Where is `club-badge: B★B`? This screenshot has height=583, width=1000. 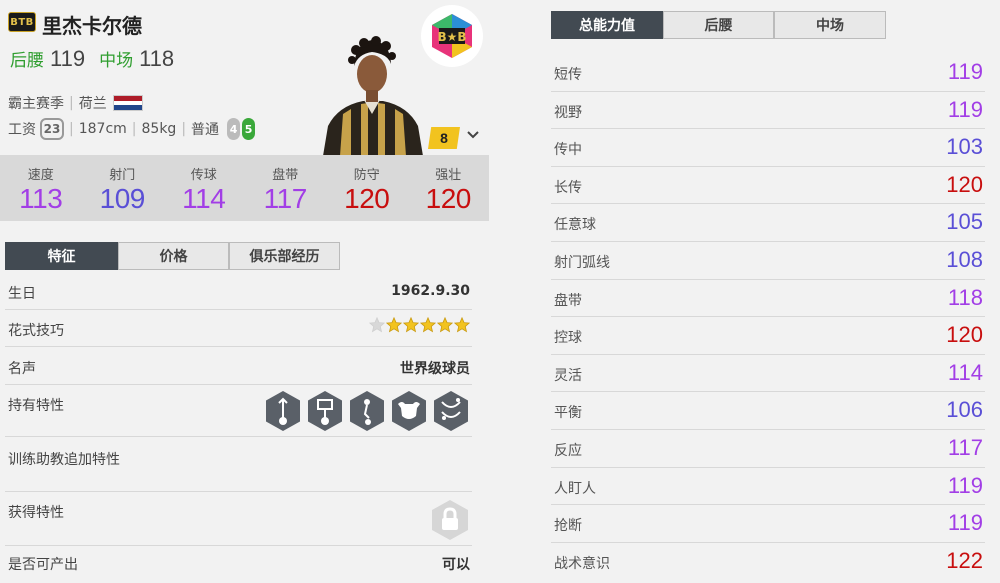 club-badge: B★B is located at coordinates (452, 36).